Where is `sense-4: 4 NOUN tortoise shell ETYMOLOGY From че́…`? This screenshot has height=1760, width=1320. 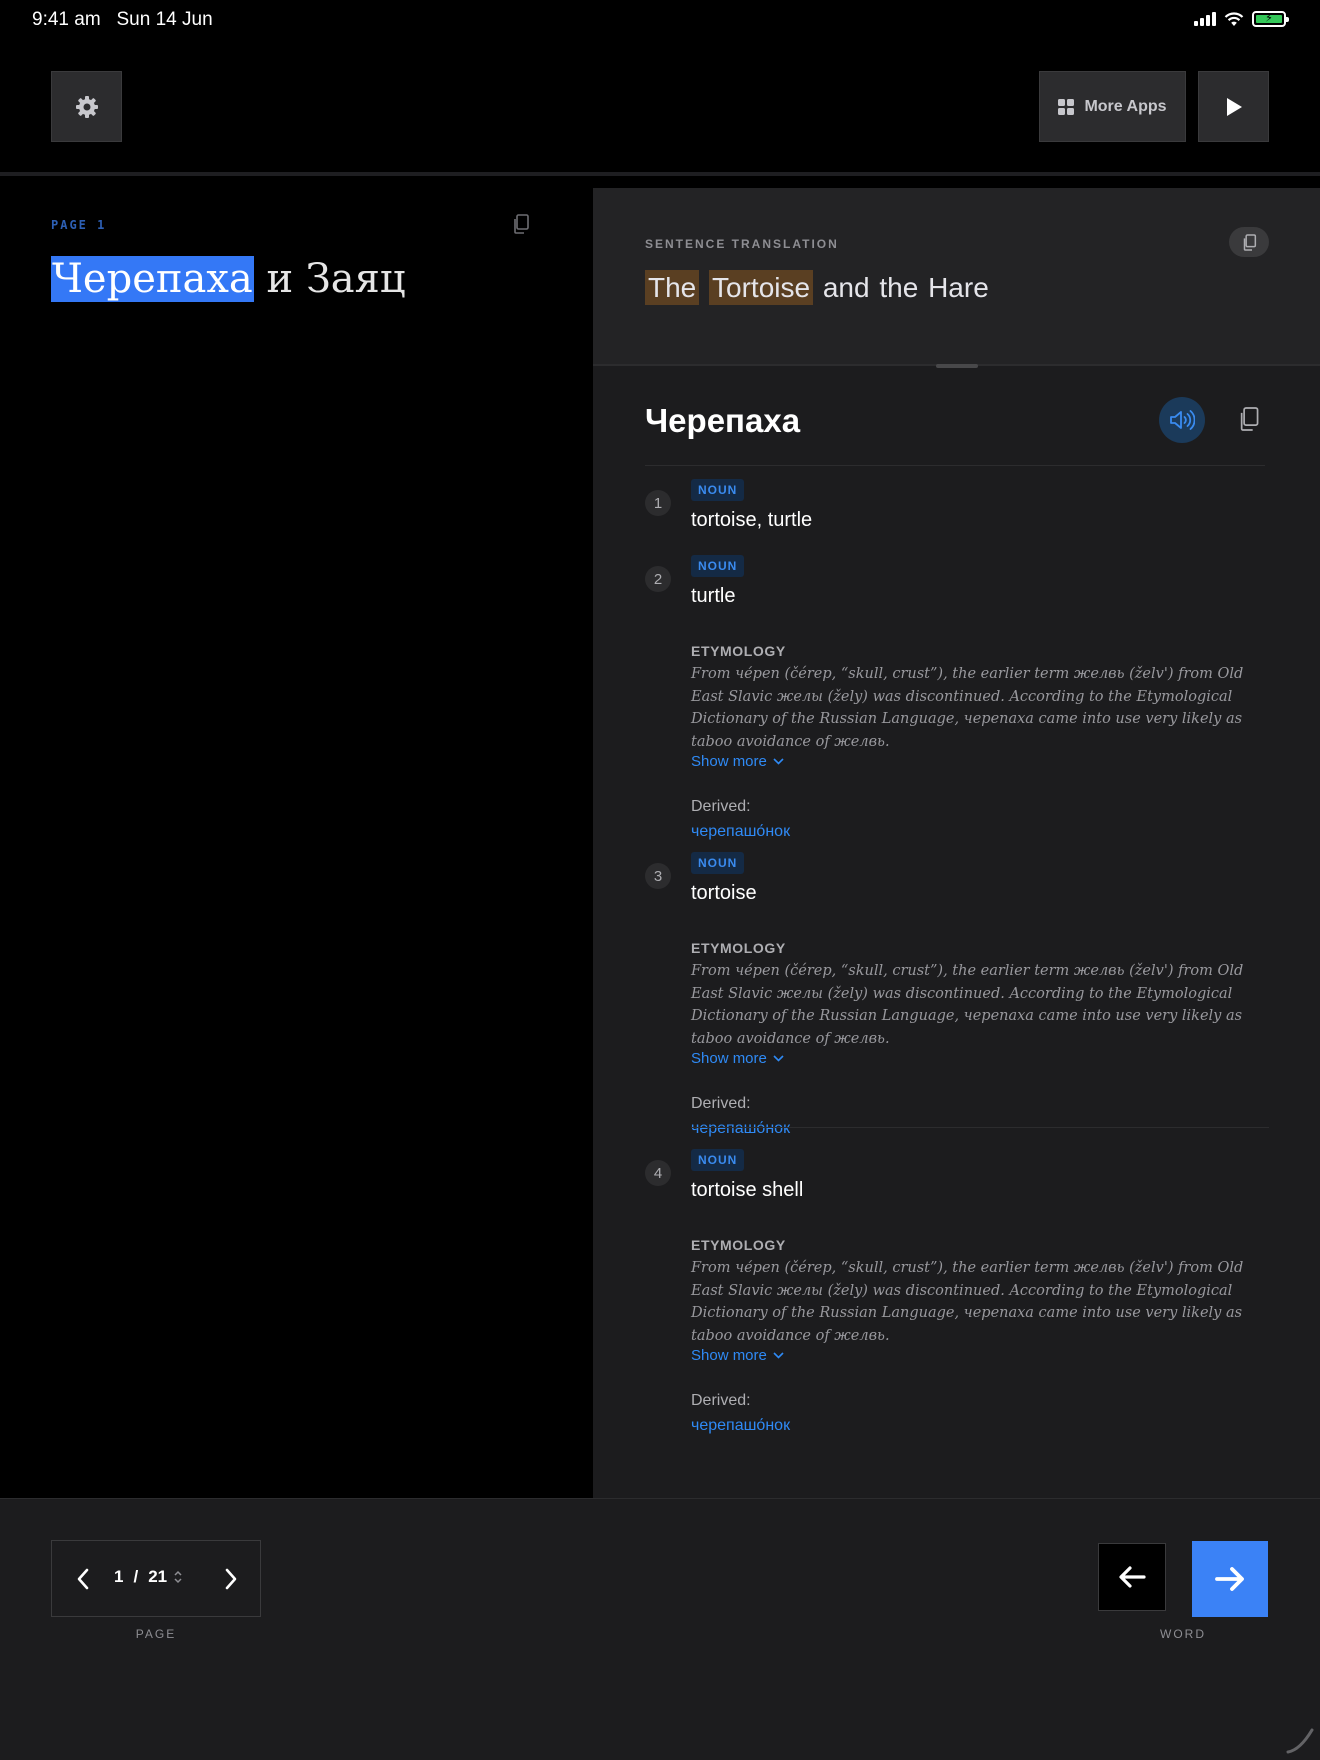
sense-4: 4 NOUN tortoise shell ETYMOLOGY From че́… is located at coordinates (955, 1294).